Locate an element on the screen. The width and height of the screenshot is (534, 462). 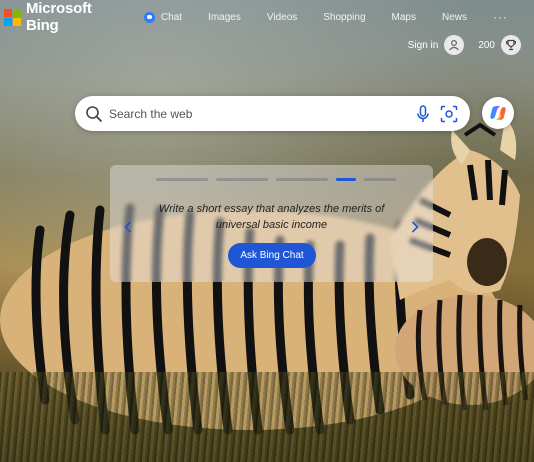
nav-item-label: Shopping is located at coordinates (344, 17).